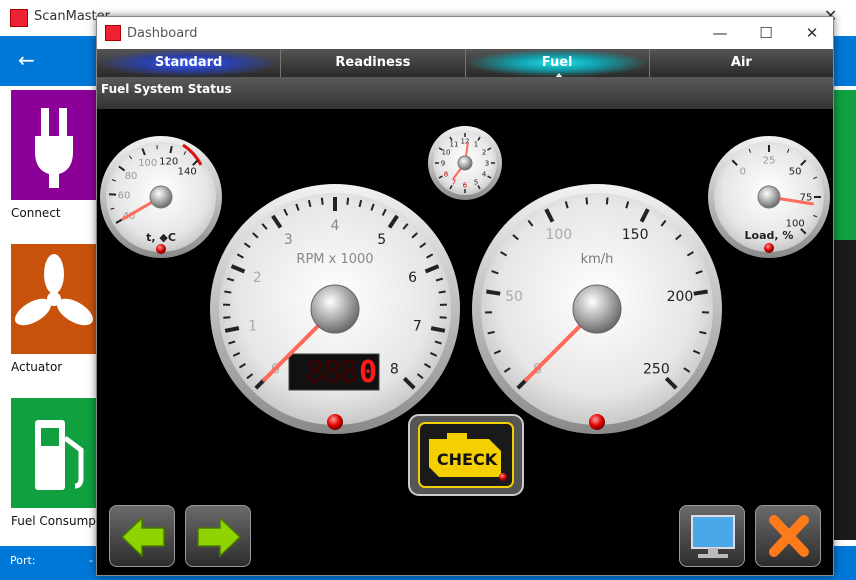 This screenshot has height=580, width=856. I want to click on temperature-gauge-label: t, ◆C, so click(161, 237).